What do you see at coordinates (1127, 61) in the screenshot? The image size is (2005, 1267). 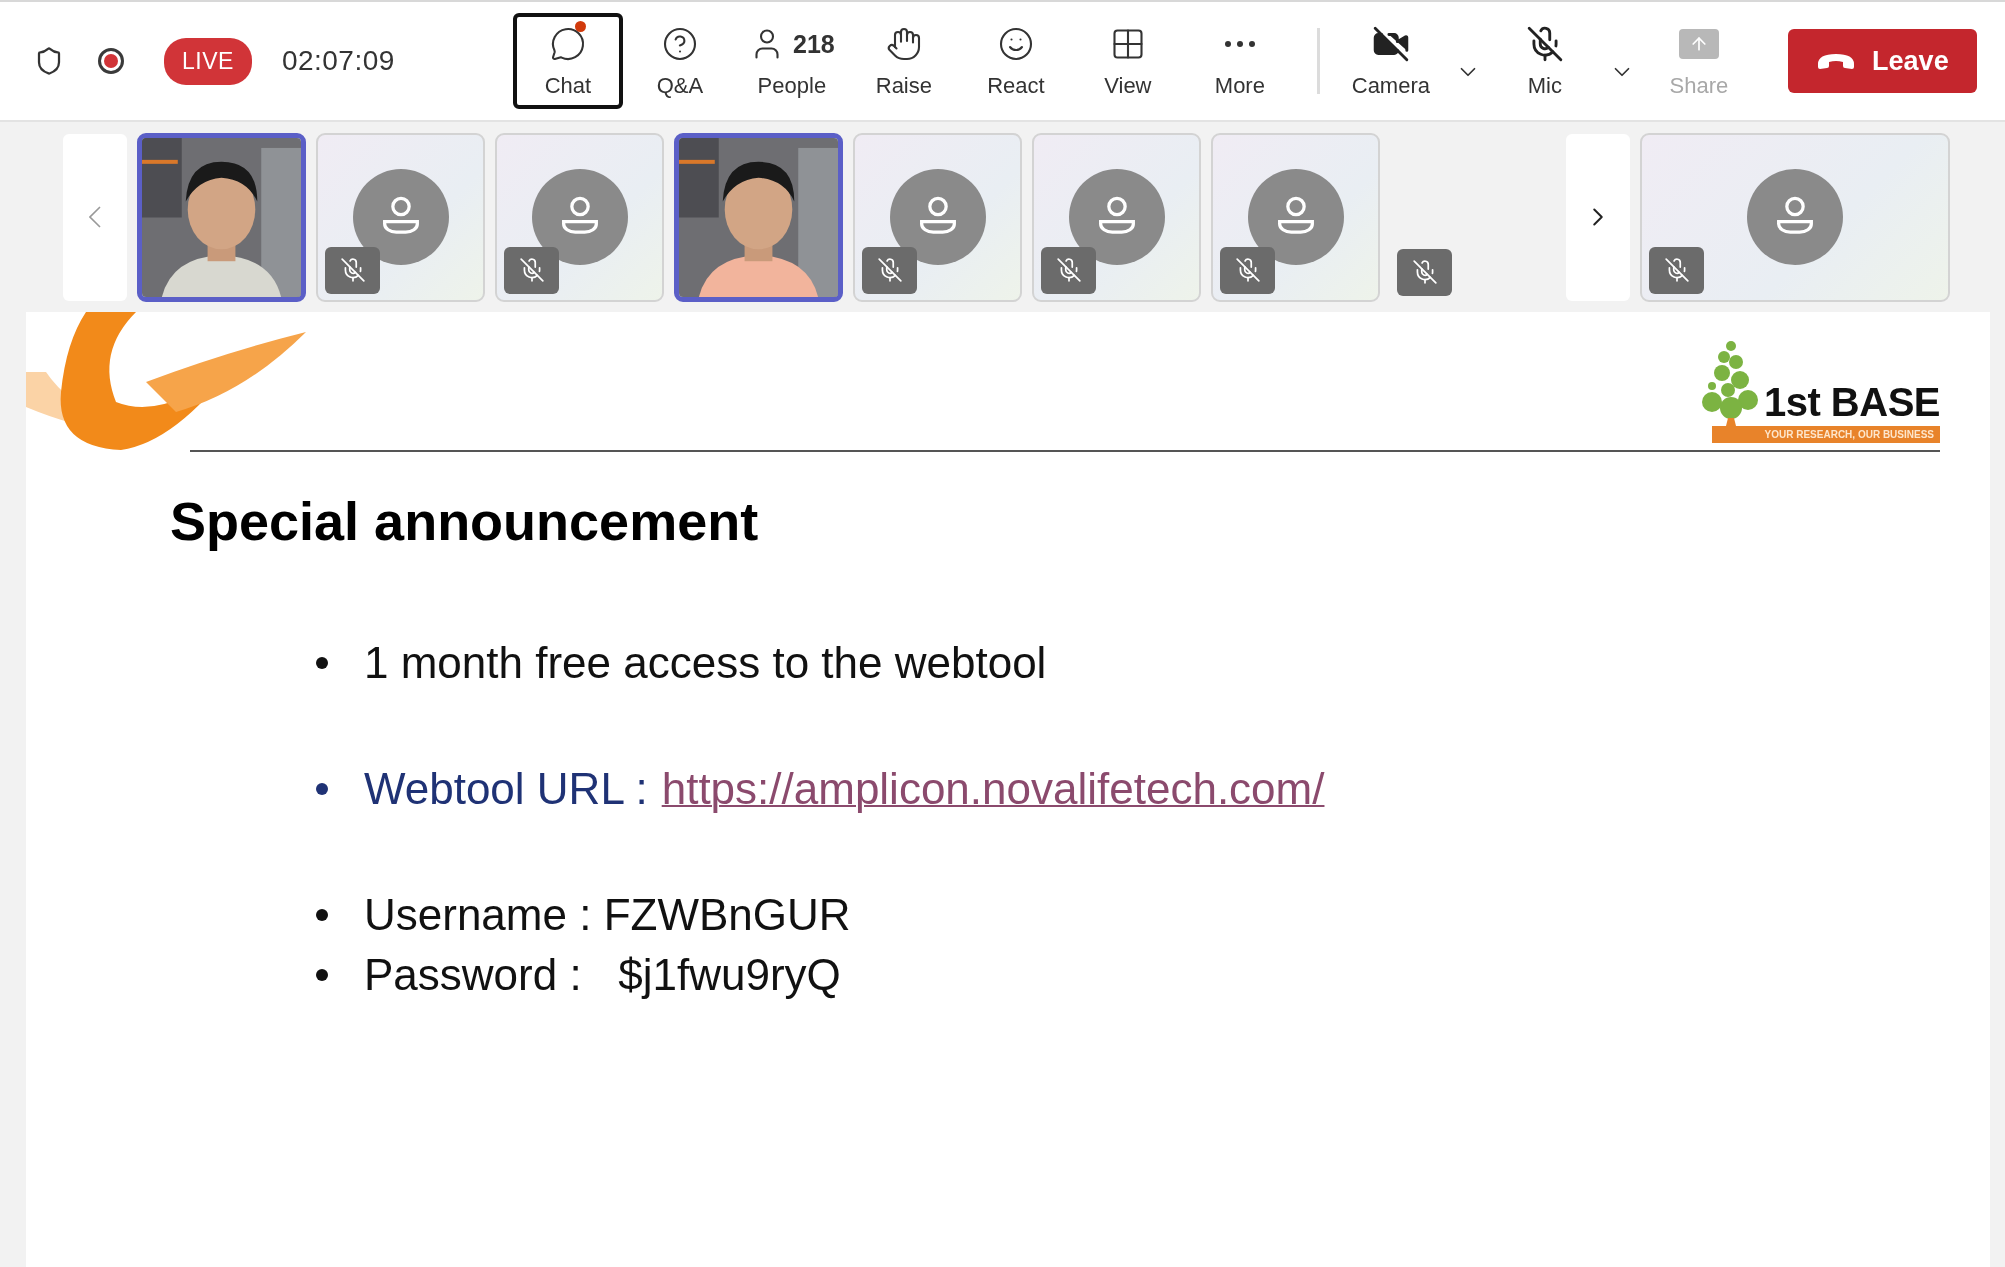 I see `view-button: View` at bounding box center [1127, 61].